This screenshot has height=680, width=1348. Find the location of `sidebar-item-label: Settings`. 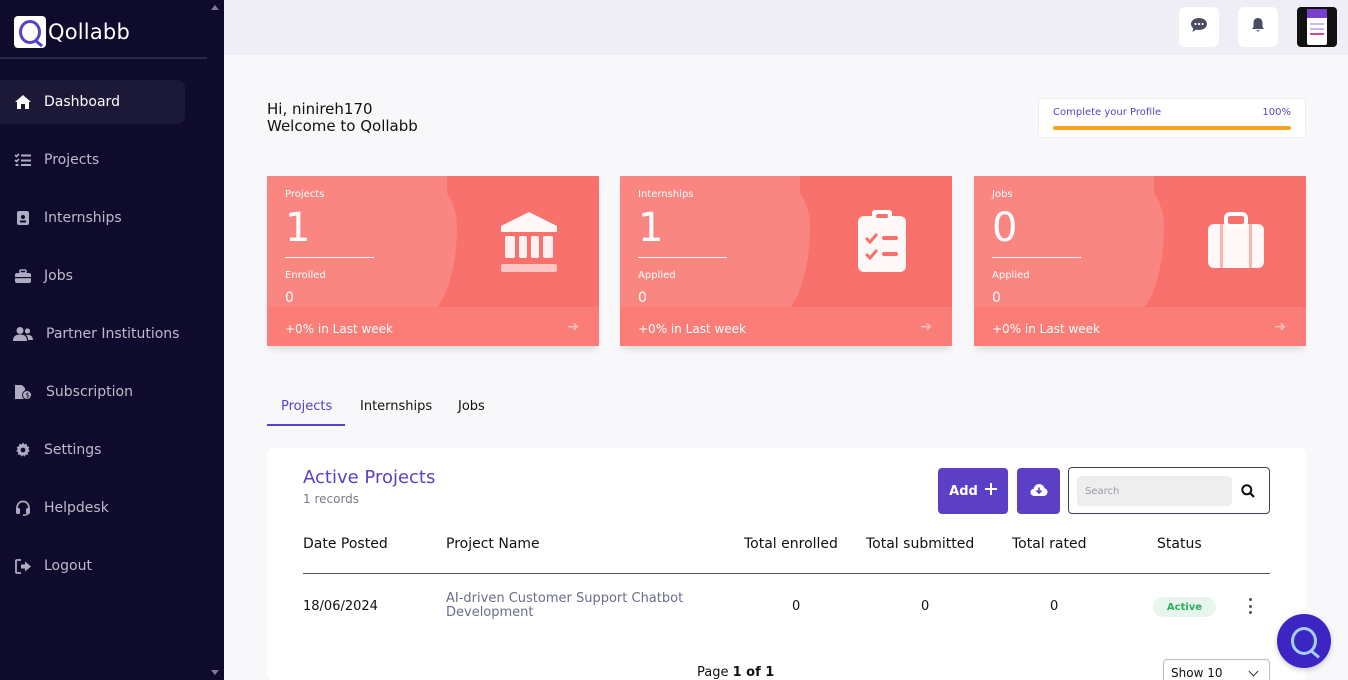

sidebar-item-label: Settings is located at coordinates (73, 450).